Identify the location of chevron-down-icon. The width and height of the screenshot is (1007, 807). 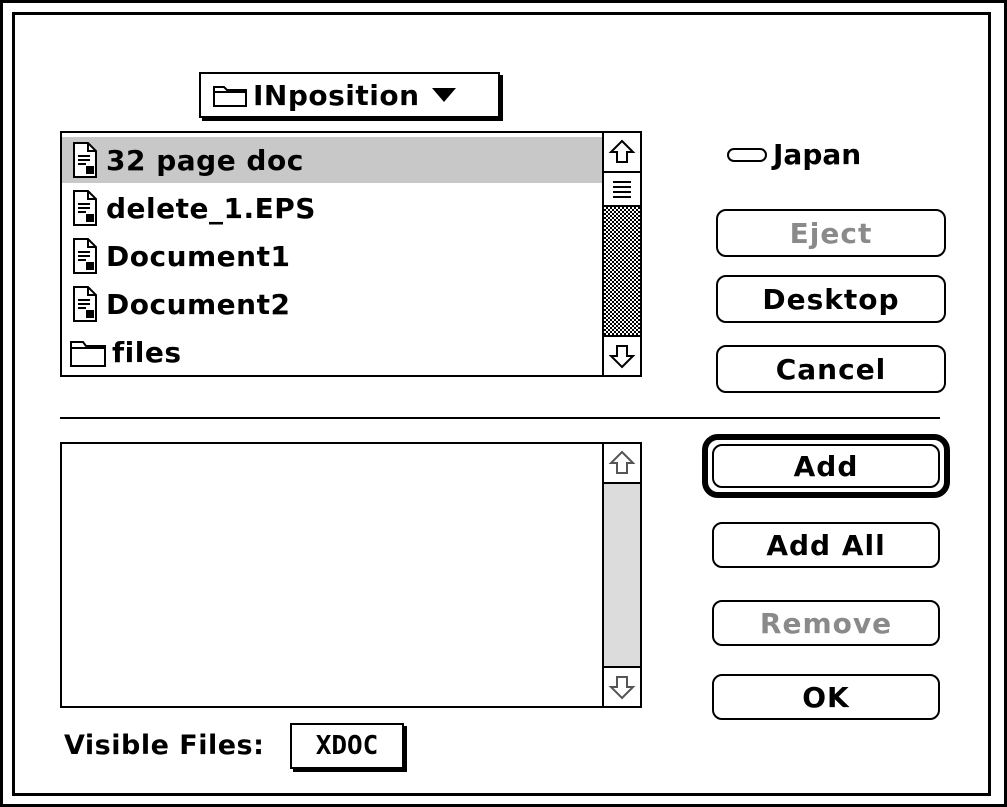
(443, 95).